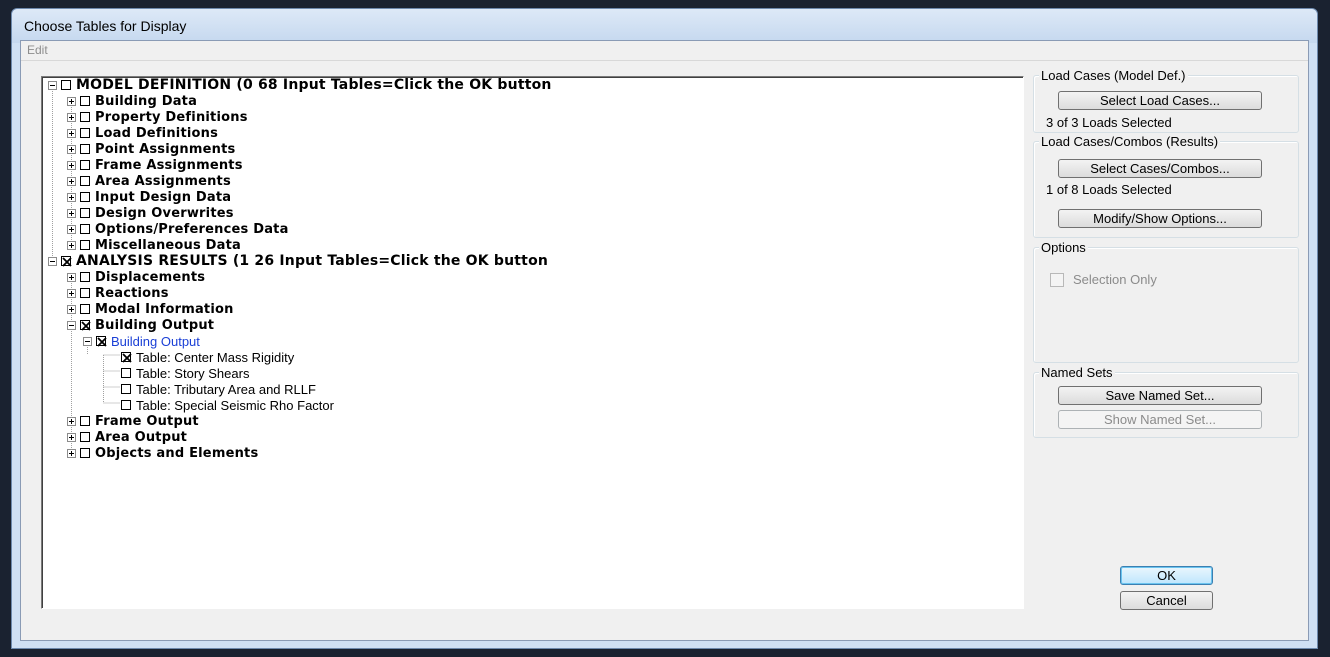 Image resolution: width=1330 pixels, height=657 pixels. What do you see at coordinates (66, 85) in the screenshot?
I see `checkbox-model-definition` at bounding box center [66, 85].